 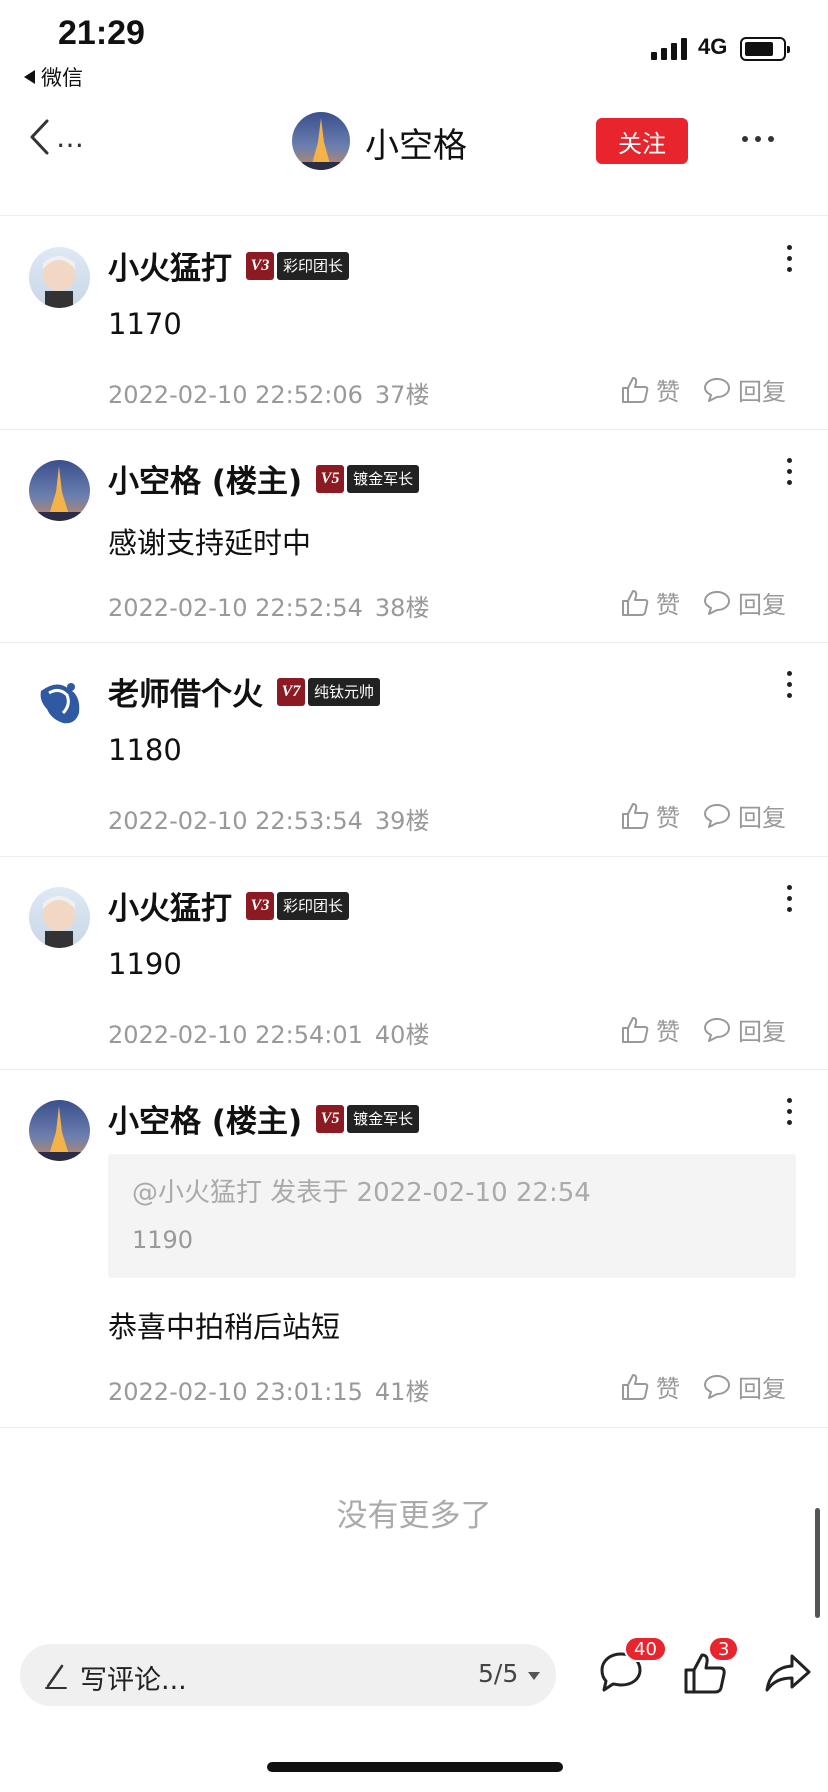 I want to click on comment-text: 恭喜中拍稍后站短, so click(x=224, y=1327).